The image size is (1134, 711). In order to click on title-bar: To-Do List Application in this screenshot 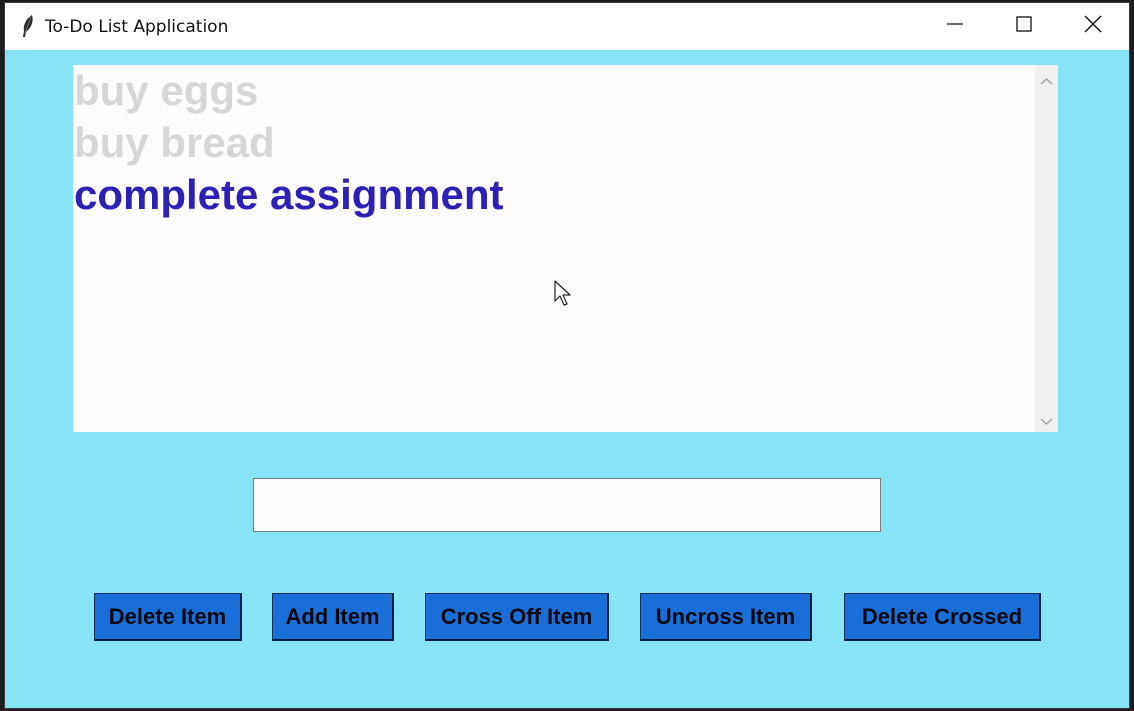, I will do `click(567, 26)`.